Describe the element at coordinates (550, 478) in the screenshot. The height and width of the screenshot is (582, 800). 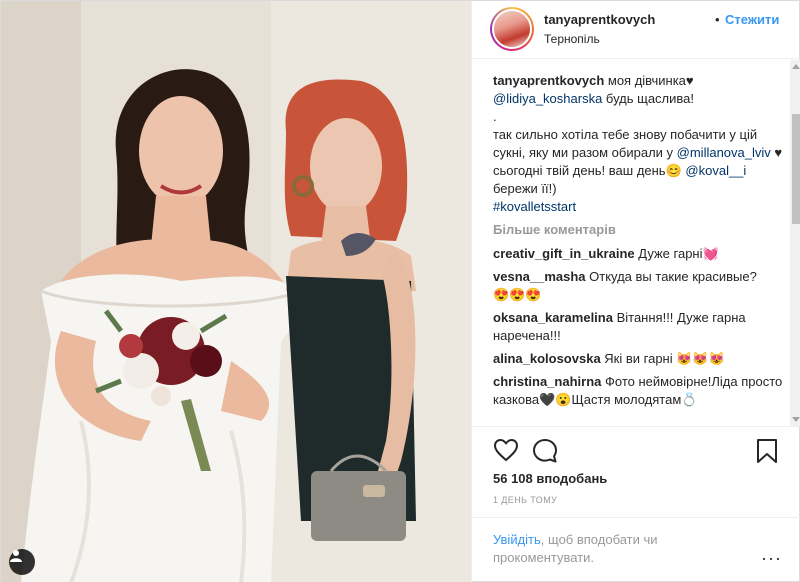
I see `likes-count: 56 108 вподобань` at that location.